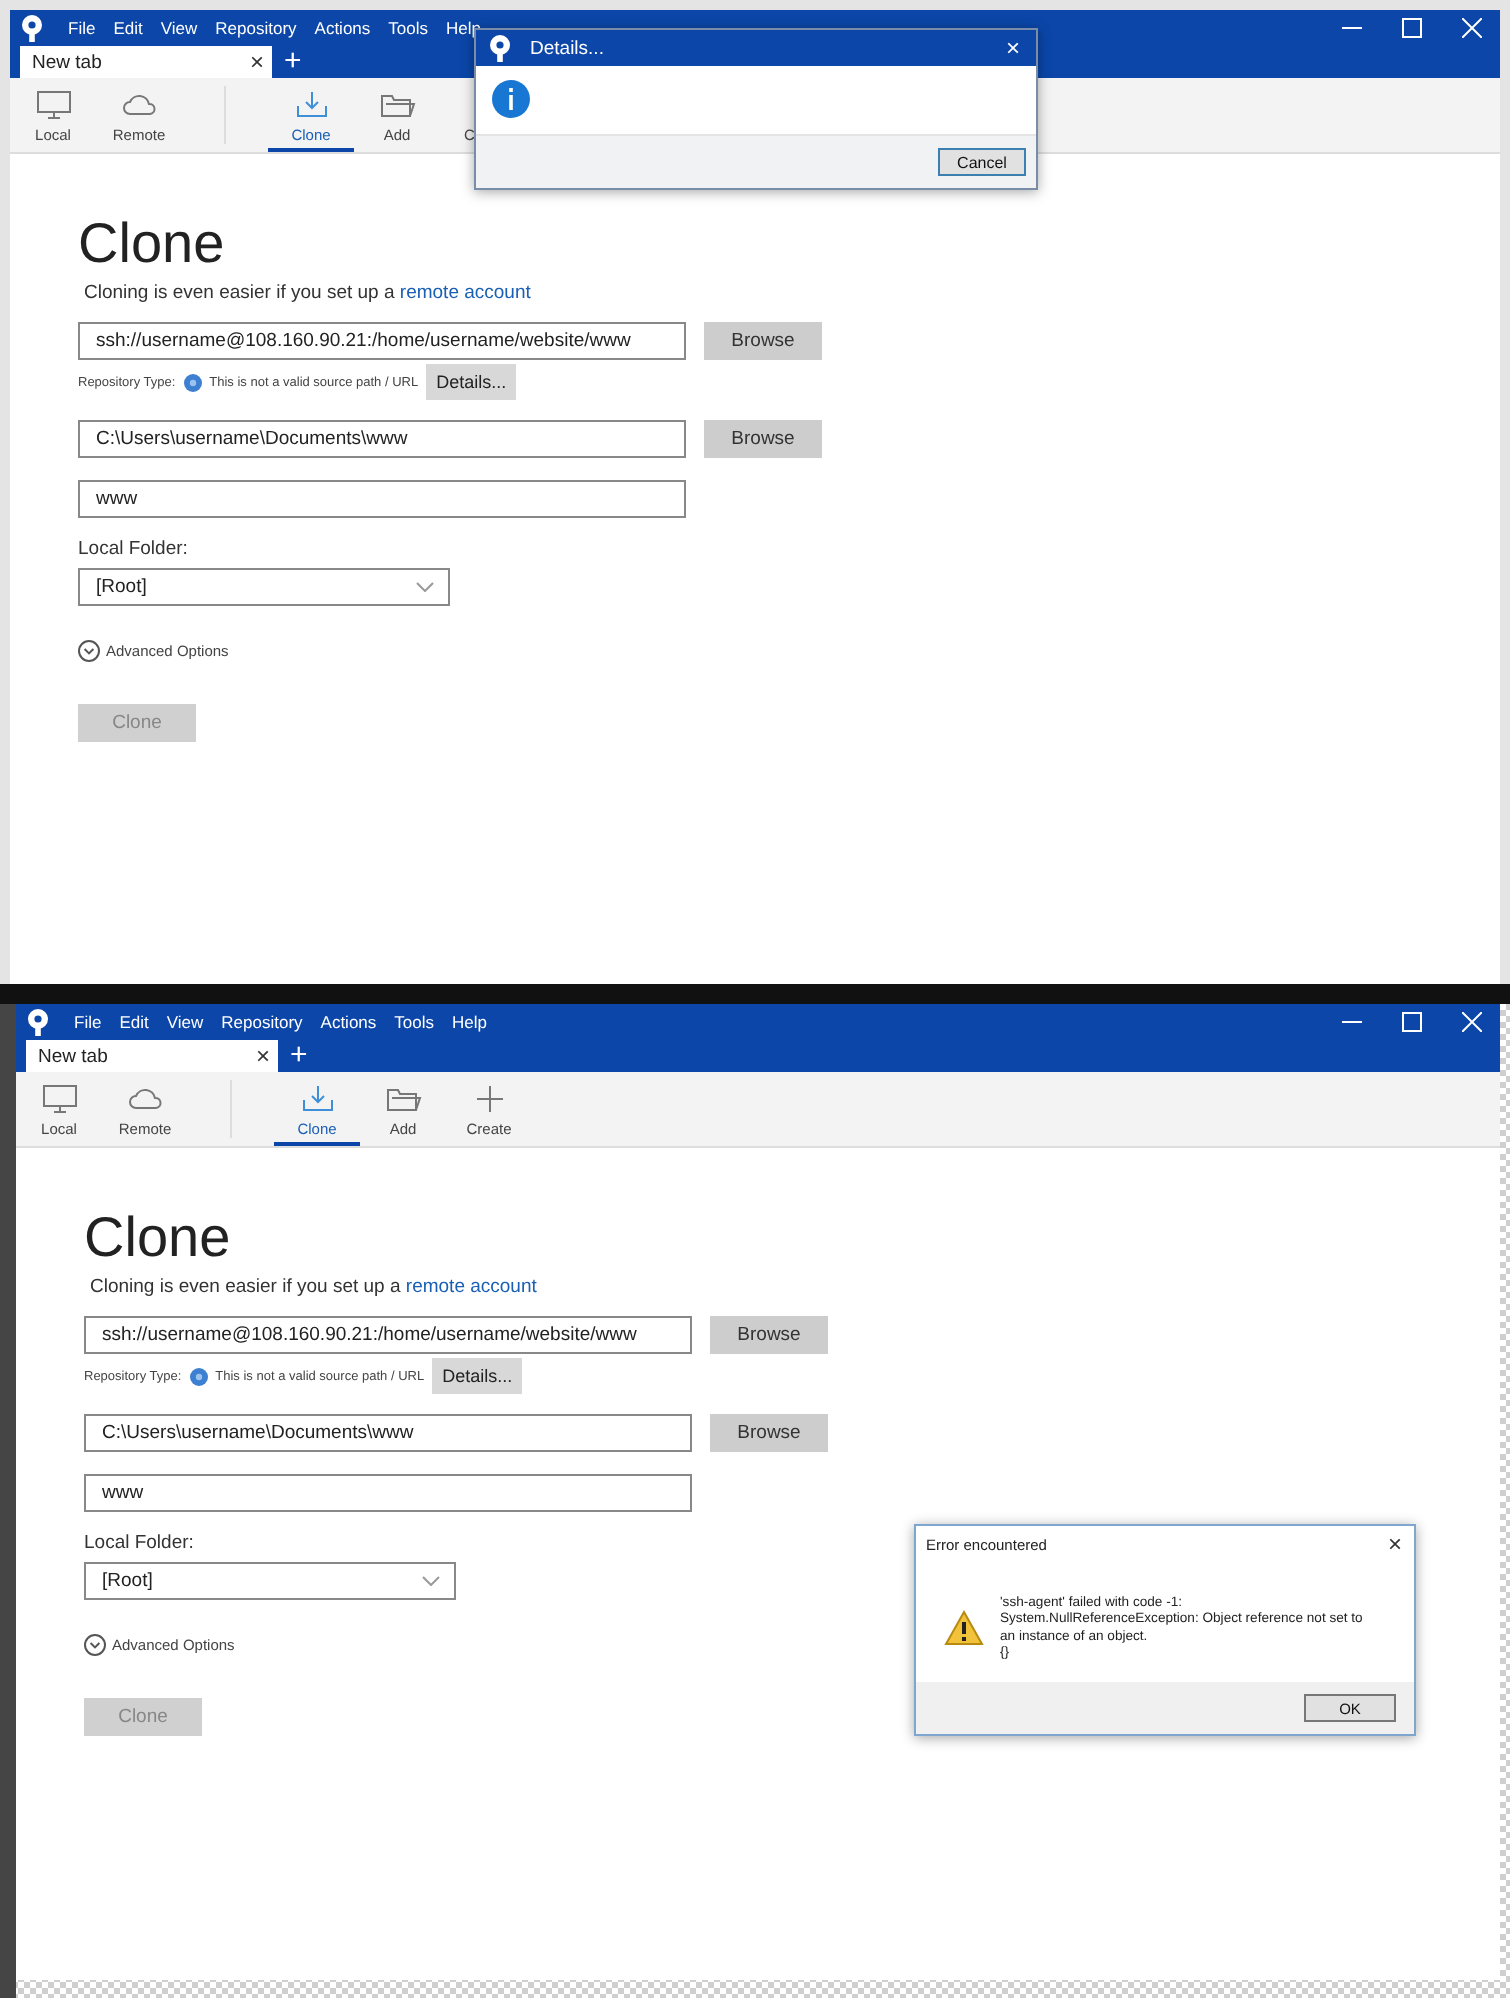 Image resolution: width=1510 pixels, height=1998 pixels. I want to click on cancel-button: Cancel, so click(982, 162).